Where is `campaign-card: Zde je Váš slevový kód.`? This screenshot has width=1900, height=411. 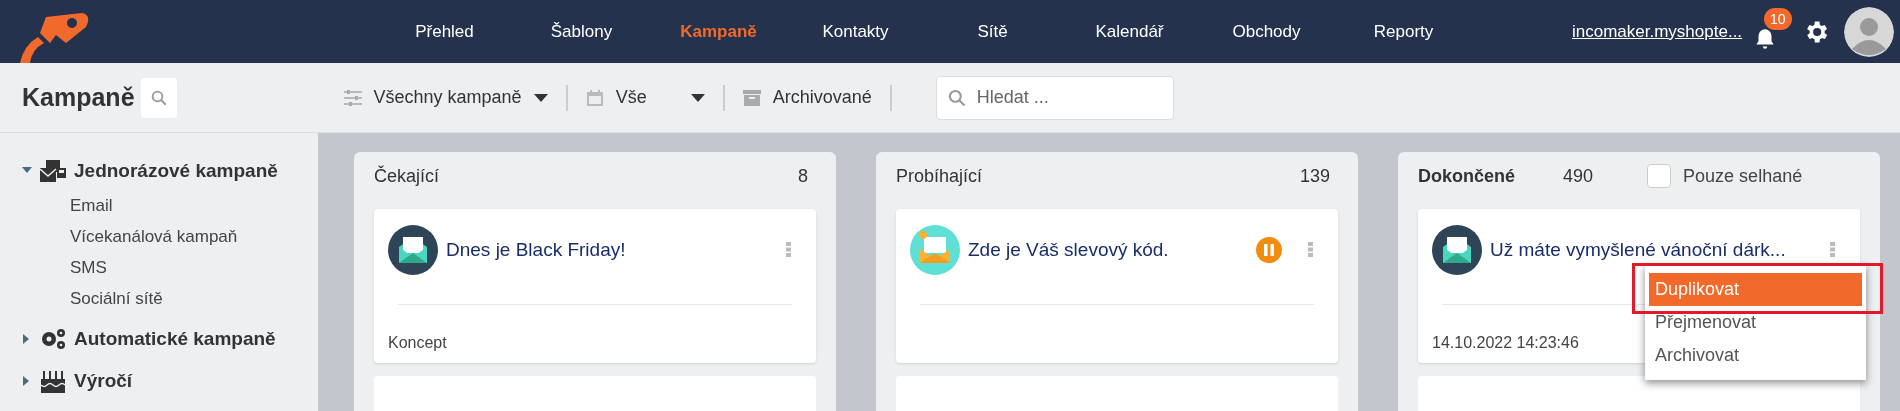
campaign-card: Zde je Váš slevový kód. is located at coordinates (1117, 286).